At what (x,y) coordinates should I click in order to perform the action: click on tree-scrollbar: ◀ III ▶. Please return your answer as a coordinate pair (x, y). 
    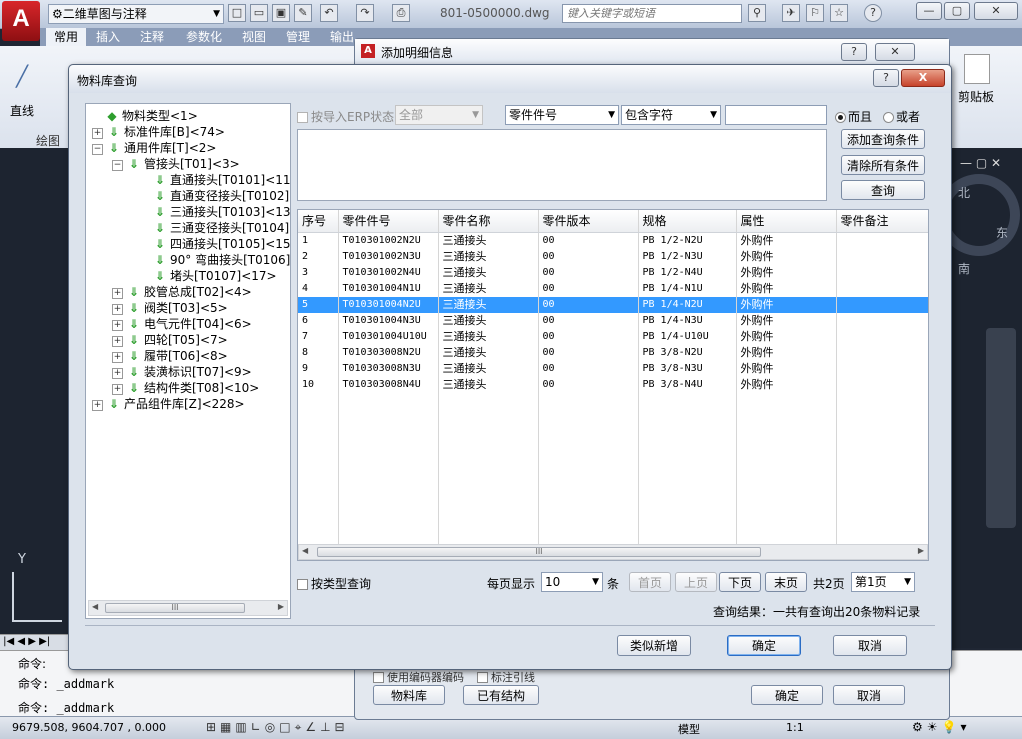
    Looking at the image, I should click on (188, 608).